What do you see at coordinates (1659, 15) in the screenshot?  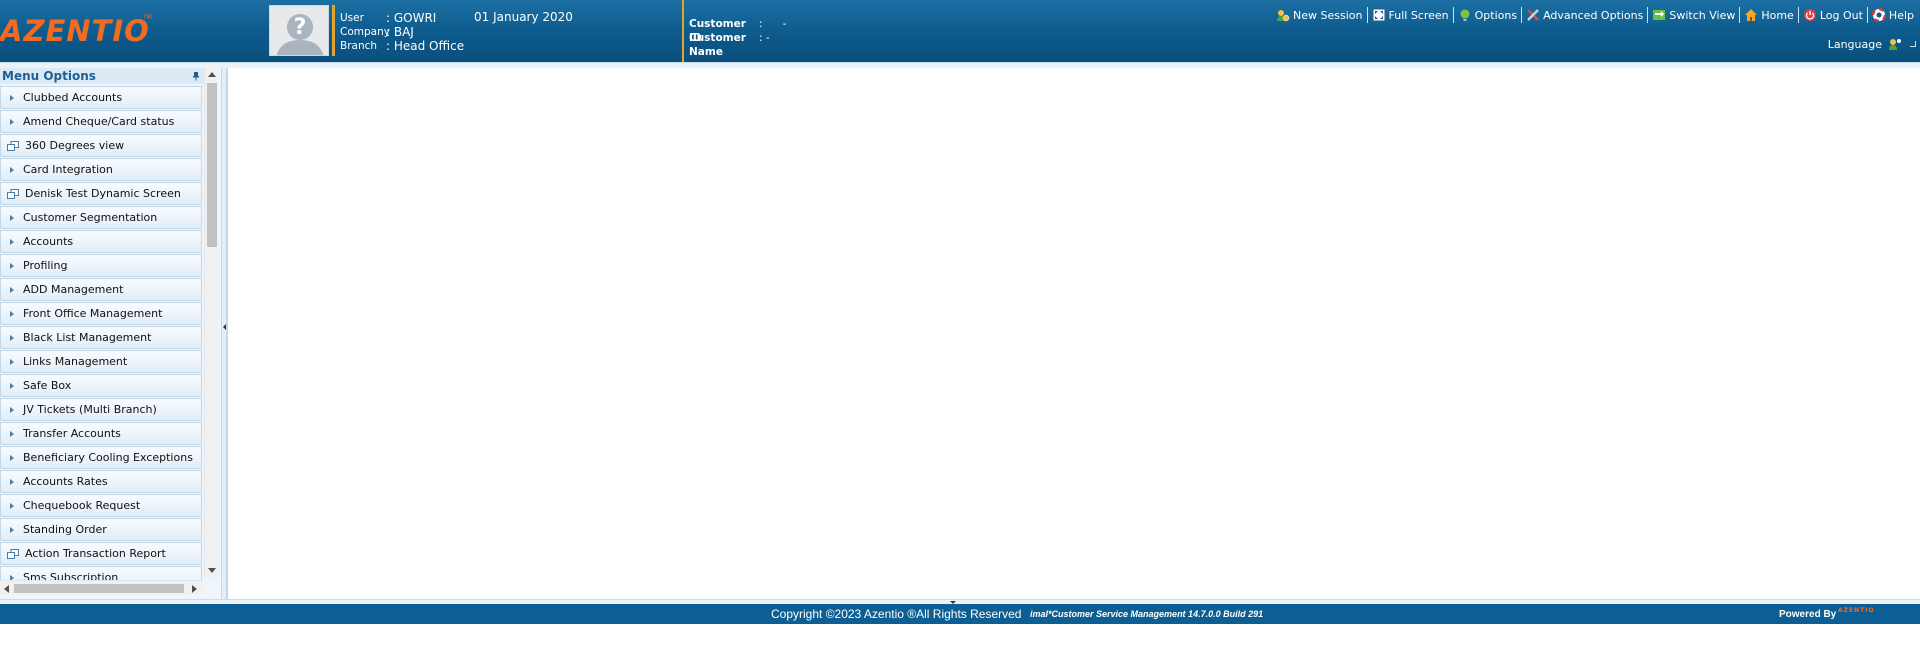 I see `switch-view-icon` at bounding box center [1659, 15].